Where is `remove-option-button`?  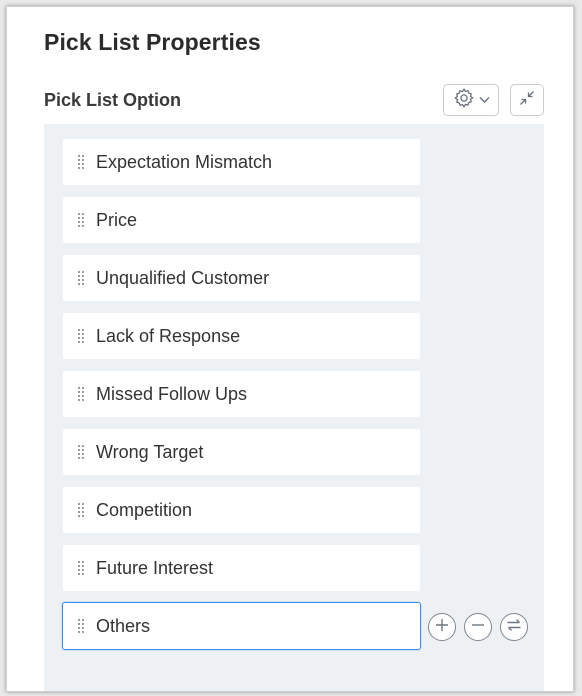
remove-option-button is located at coordinates (478, 627).